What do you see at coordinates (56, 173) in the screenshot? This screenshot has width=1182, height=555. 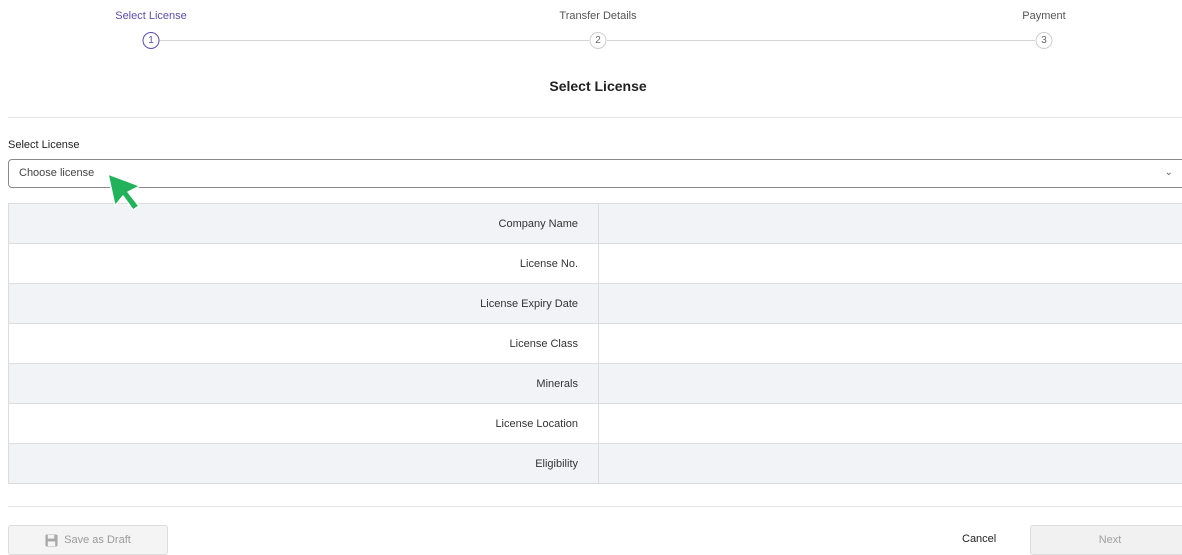 I see `license-select-placeholder: Choose license` at bounding box center [56, 173].